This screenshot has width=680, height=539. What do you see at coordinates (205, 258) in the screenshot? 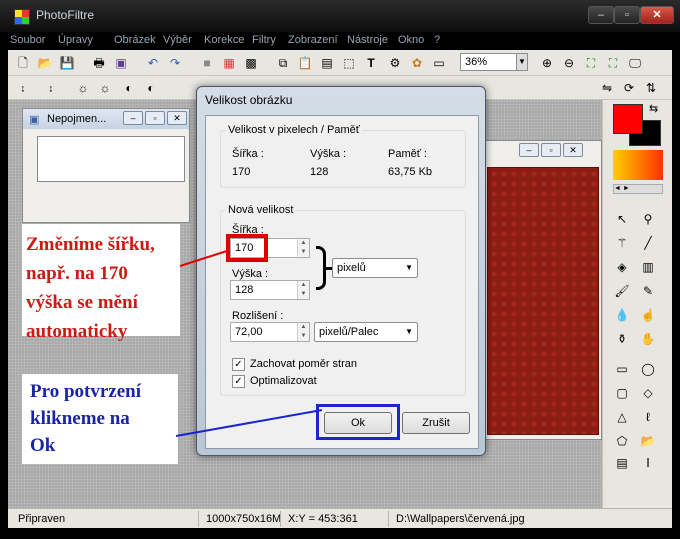
I see `red-pointer-line` at bounding box center [205, 258].